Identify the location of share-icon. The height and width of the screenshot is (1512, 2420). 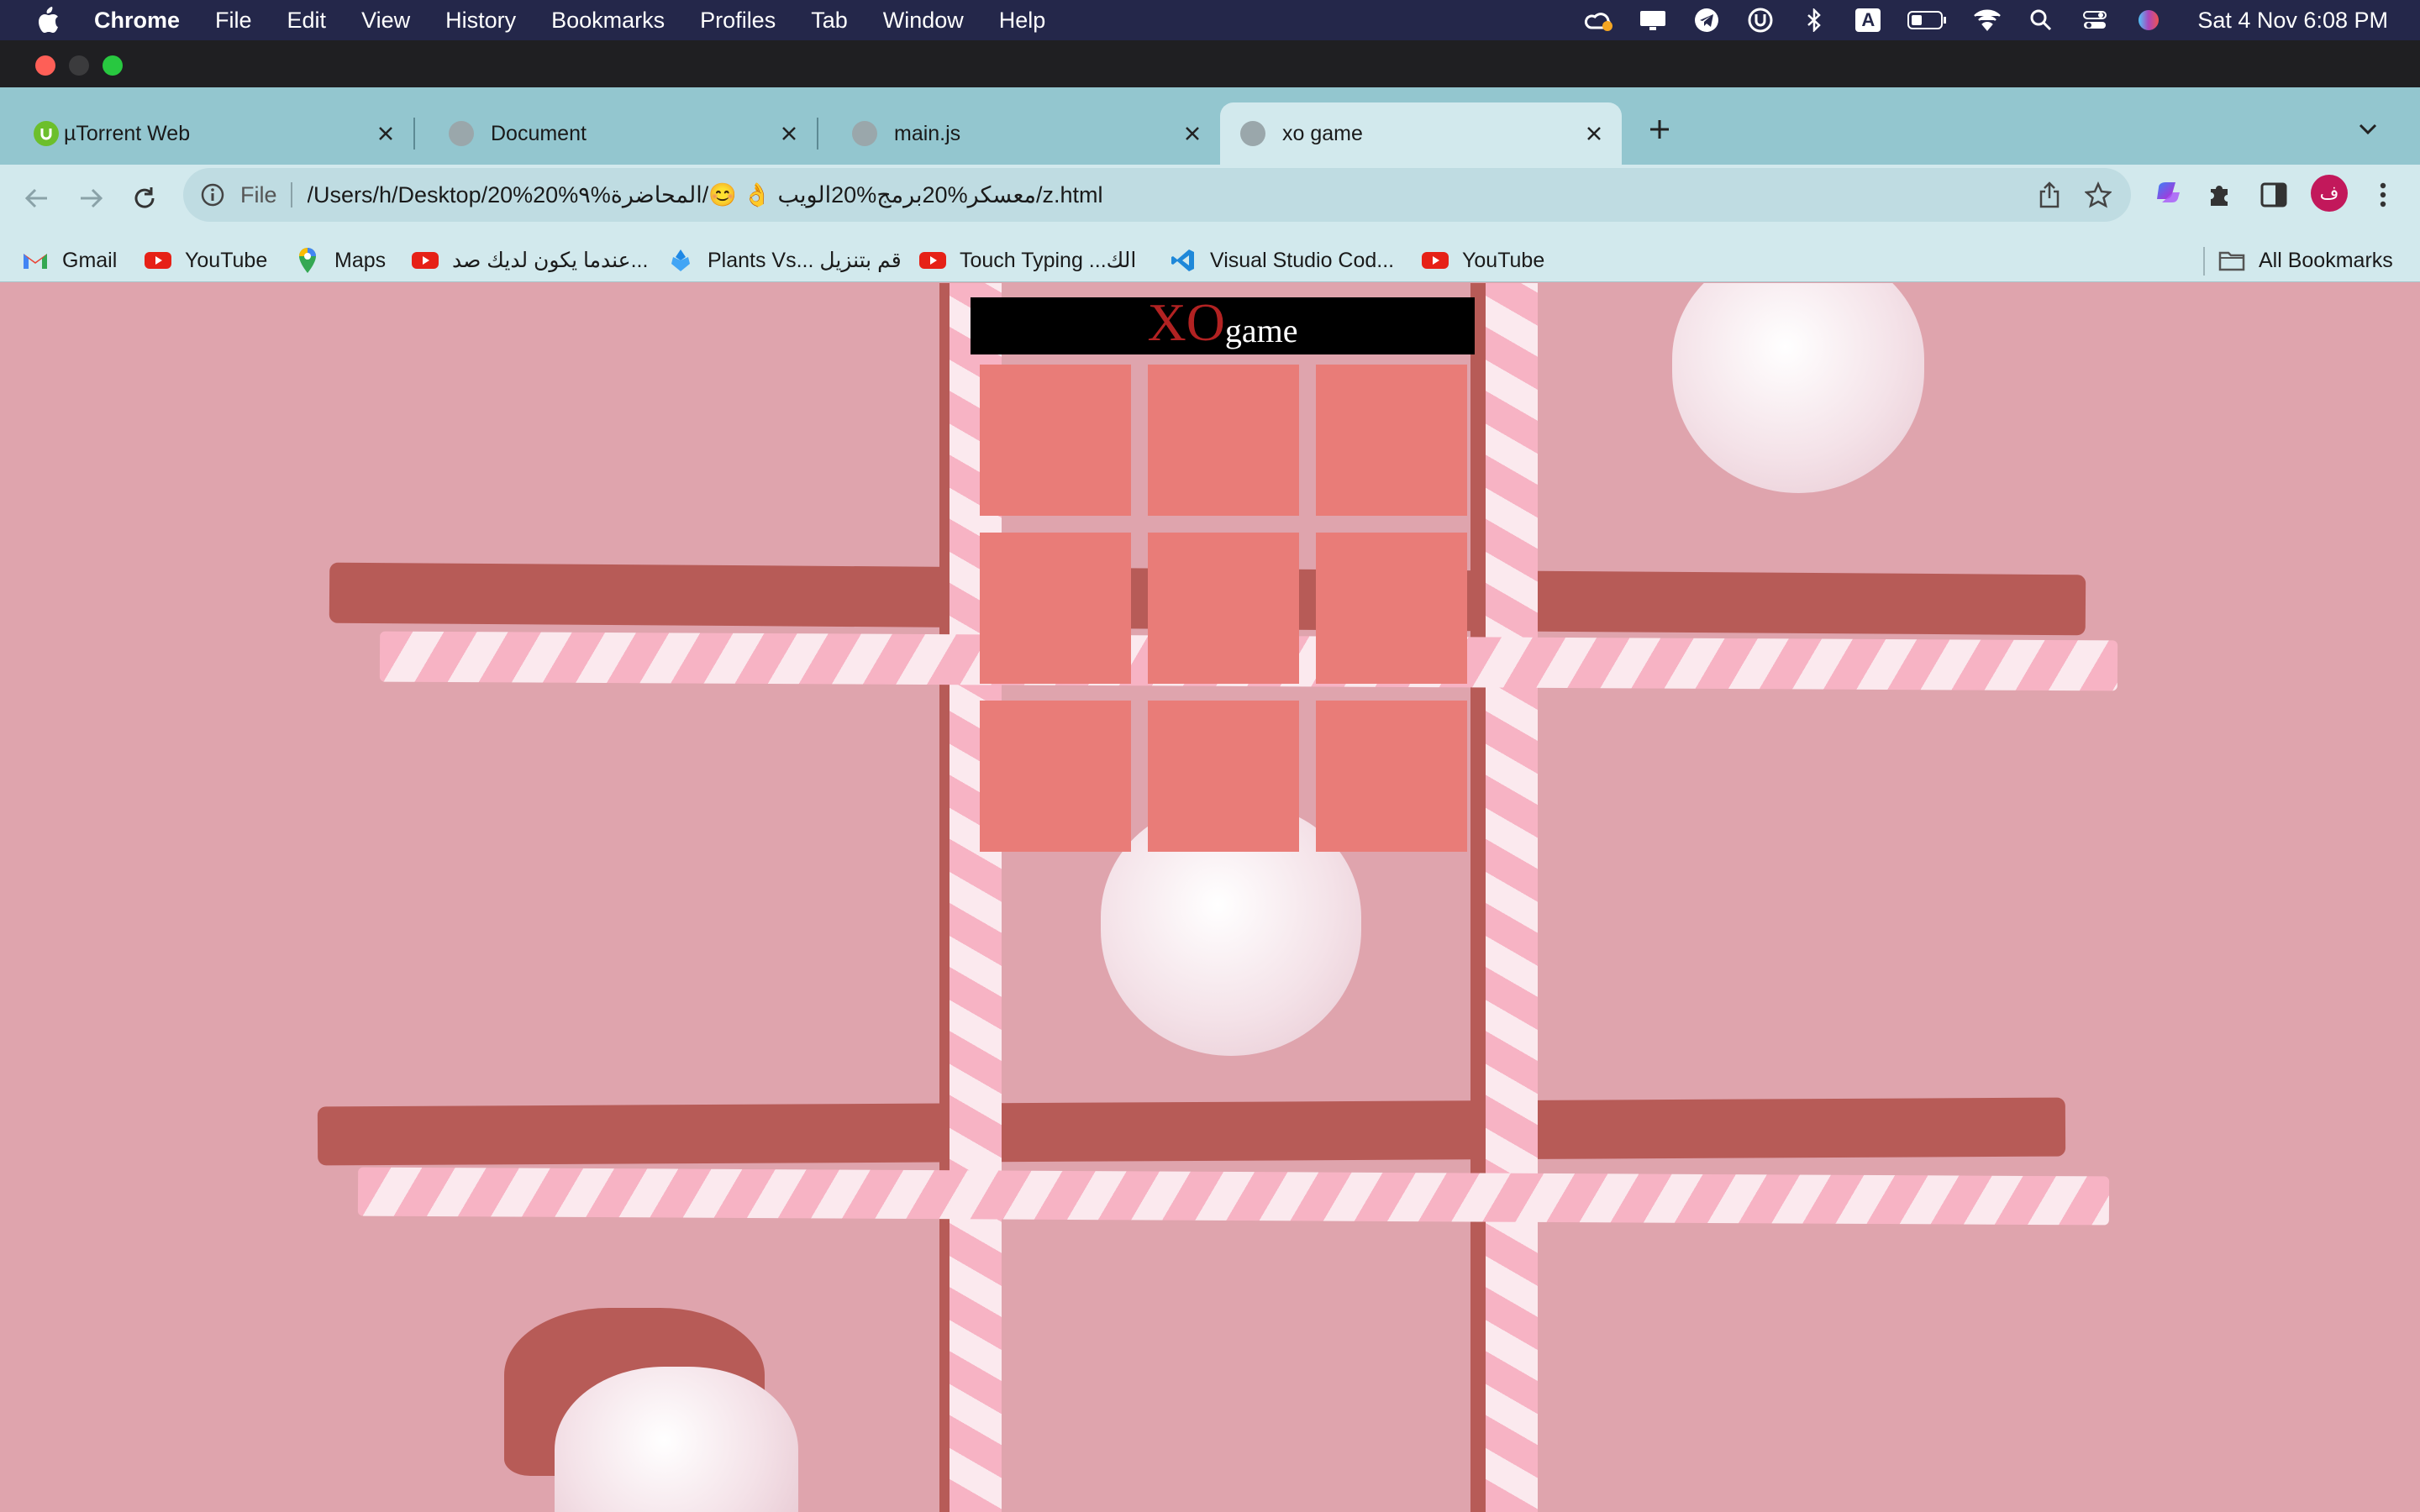
(2049, 195).